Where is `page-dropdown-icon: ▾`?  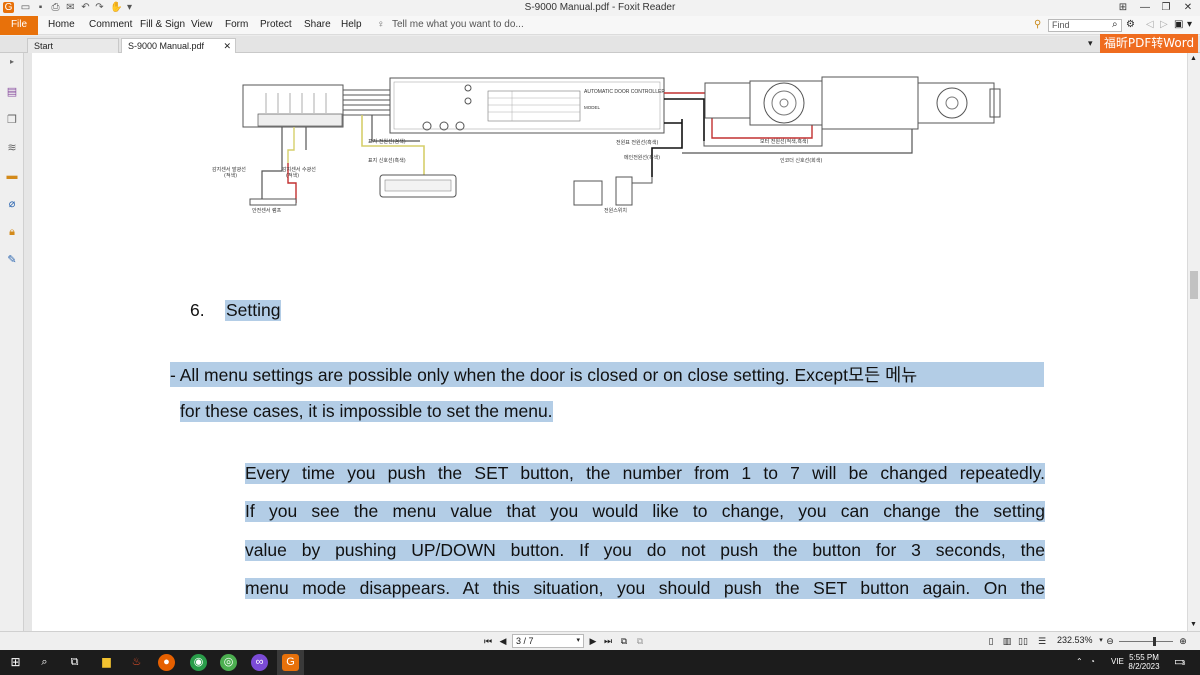
page-dropdown-icon: ▾ is located at coordinates (578, 641).